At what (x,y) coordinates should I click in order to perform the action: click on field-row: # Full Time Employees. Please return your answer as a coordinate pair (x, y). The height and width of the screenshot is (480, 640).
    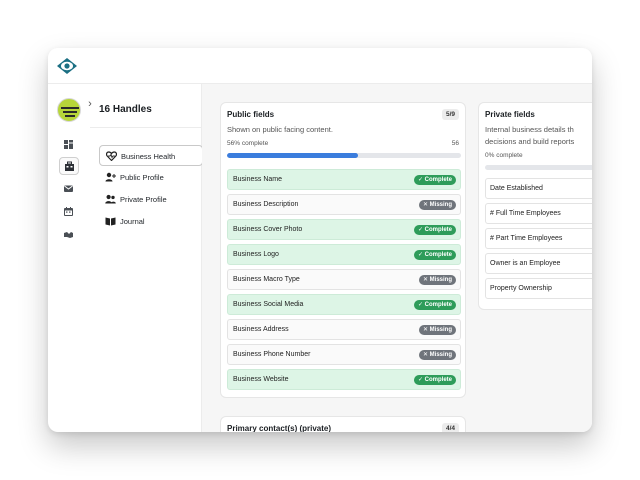
    Looking at the image, I should click on (538, 213).